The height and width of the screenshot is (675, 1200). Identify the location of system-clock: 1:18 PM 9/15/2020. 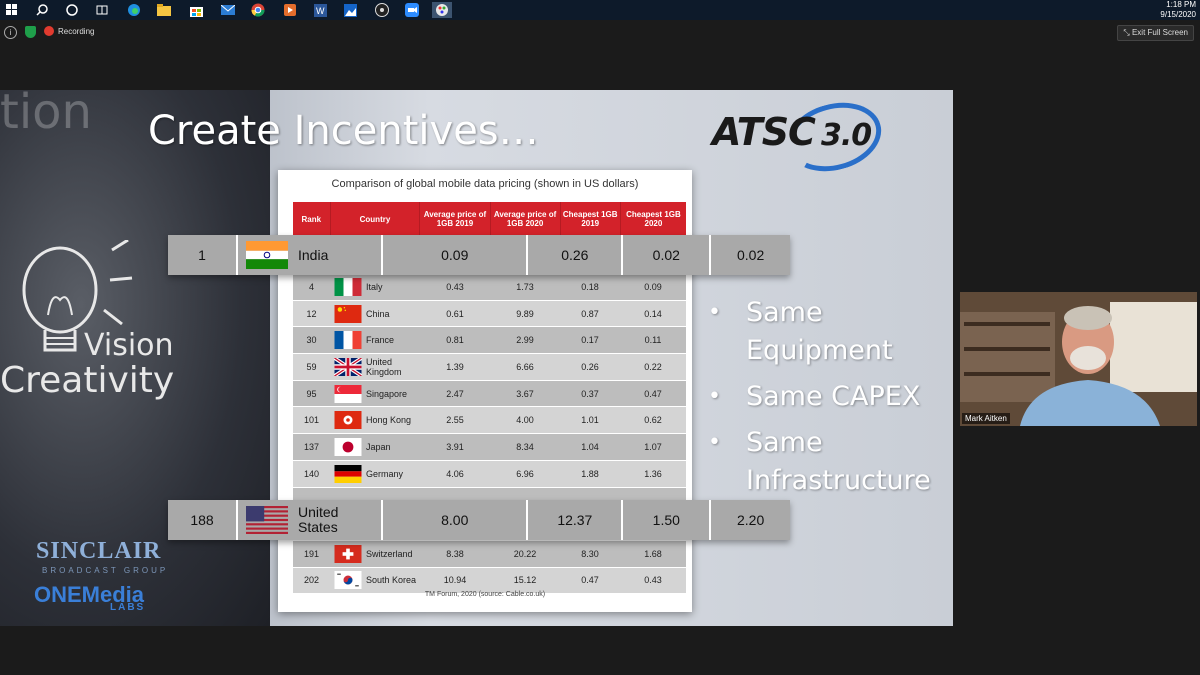
(1178, 10).